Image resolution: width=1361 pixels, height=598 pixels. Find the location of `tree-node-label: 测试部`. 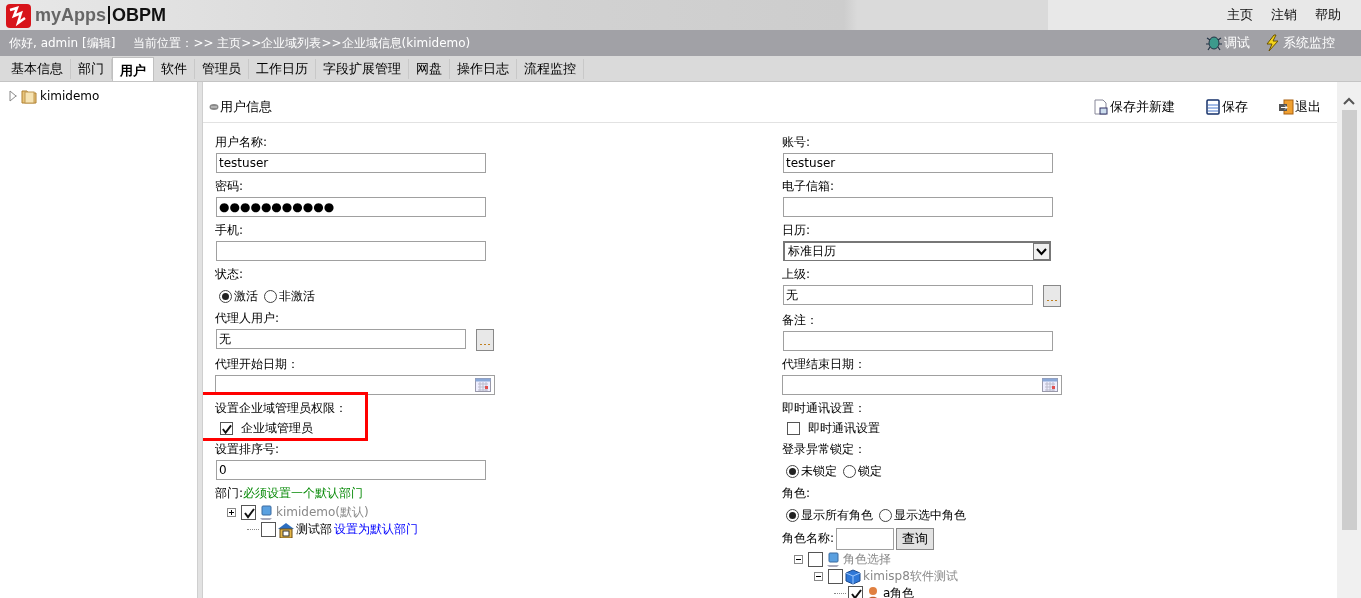

tree-node-label: 测试部 is located at coordinates (314, 529).